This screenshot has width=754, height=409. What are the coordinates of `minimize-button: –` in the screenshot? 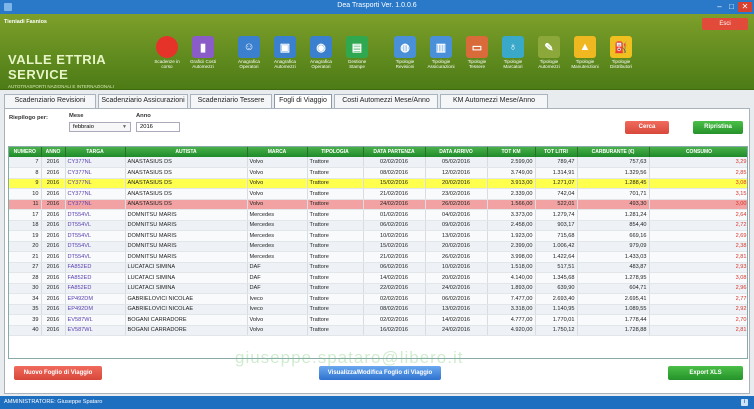 It's located at (719, 7).